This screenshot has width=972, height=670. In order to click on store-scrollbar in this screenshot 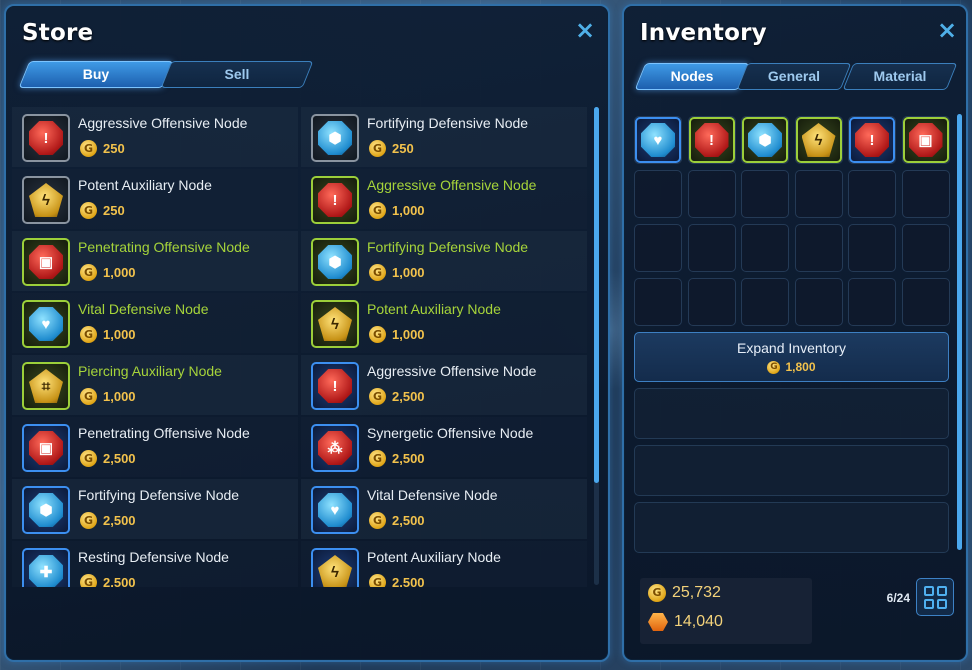, I will do `click(596, 295)`.